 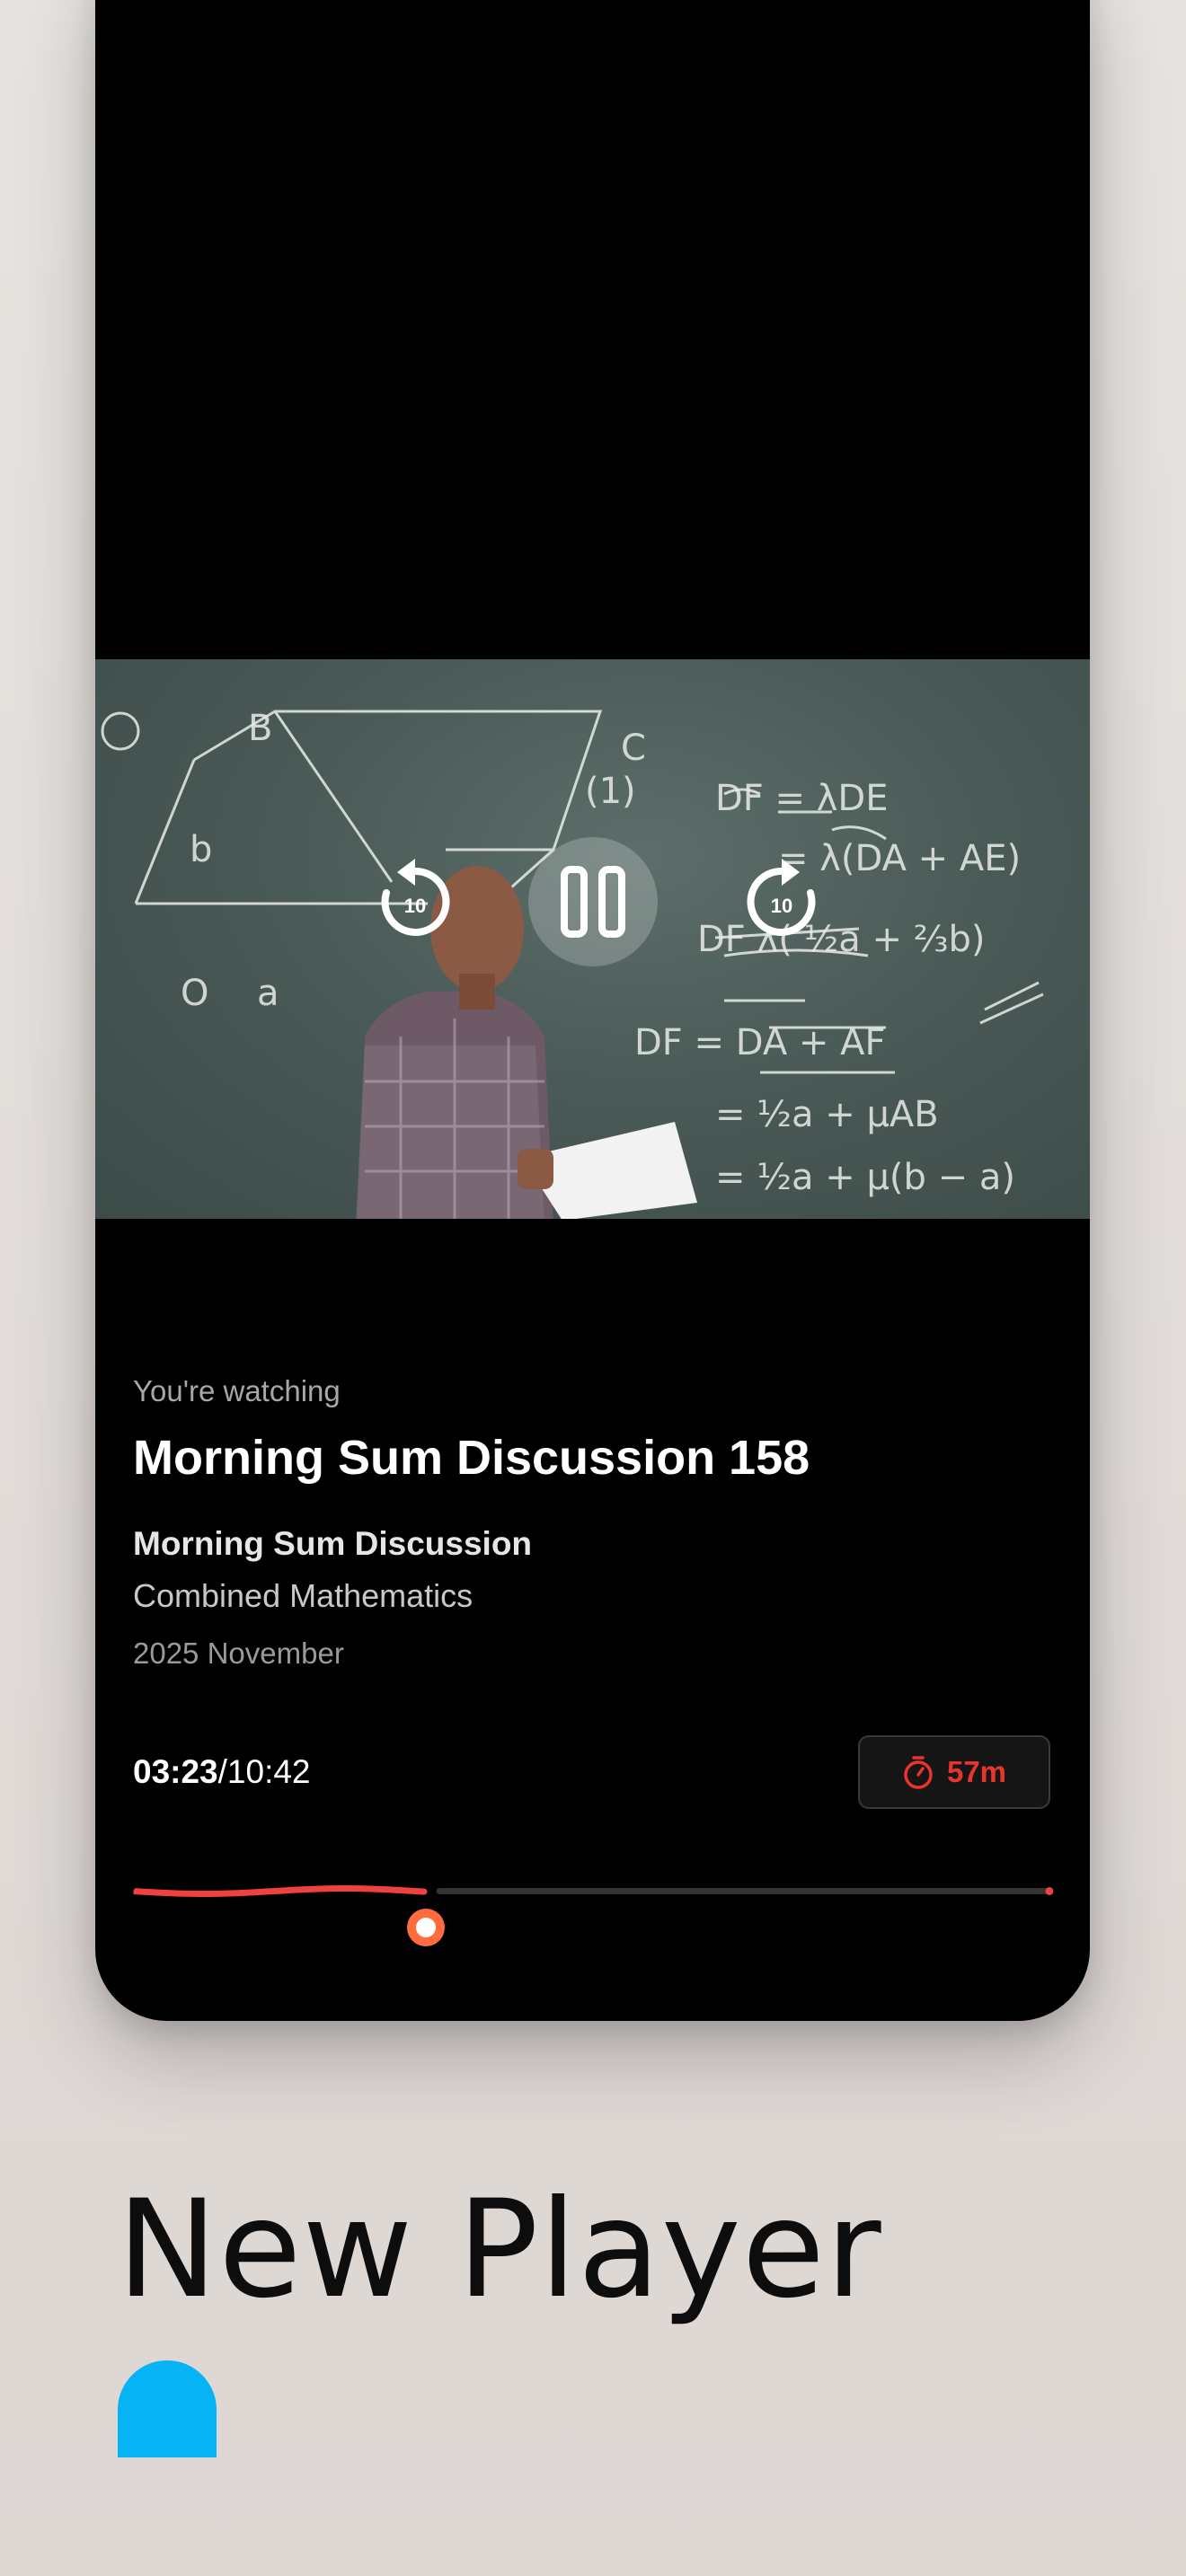 I want to click on svg-text: b, so click(x=201, y=849).